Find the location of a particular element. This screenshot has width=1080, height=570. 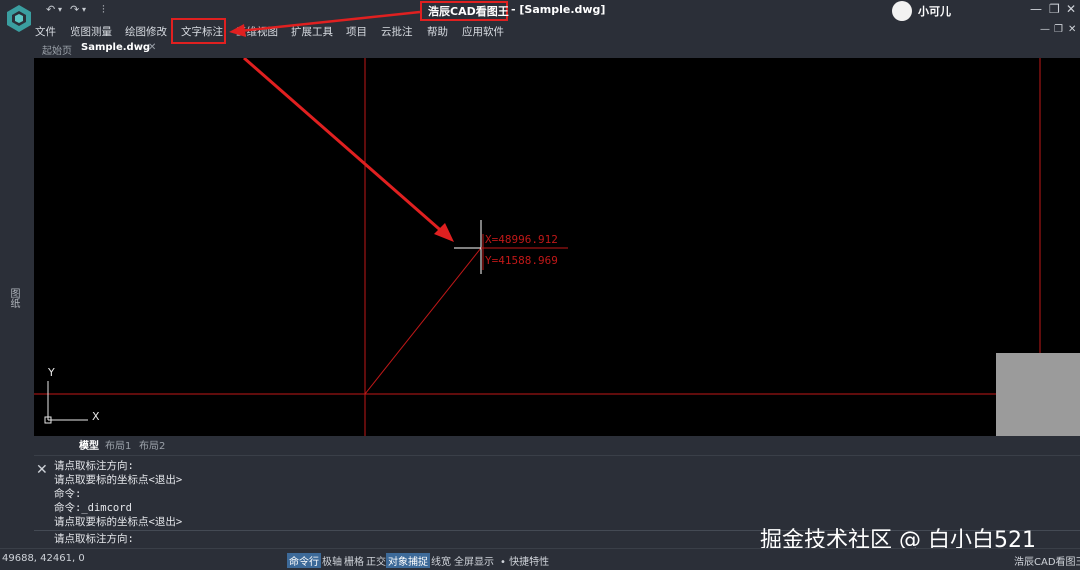

command-history-line: 命令: is located at coordinates (68, 494).